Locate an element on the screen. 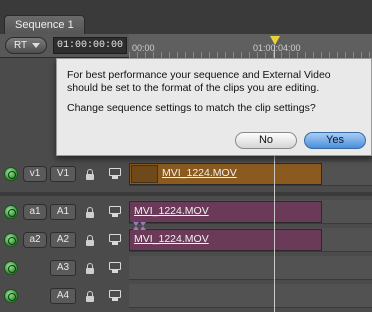  track-row-a4: A4 is located at coordinates (186, 296).